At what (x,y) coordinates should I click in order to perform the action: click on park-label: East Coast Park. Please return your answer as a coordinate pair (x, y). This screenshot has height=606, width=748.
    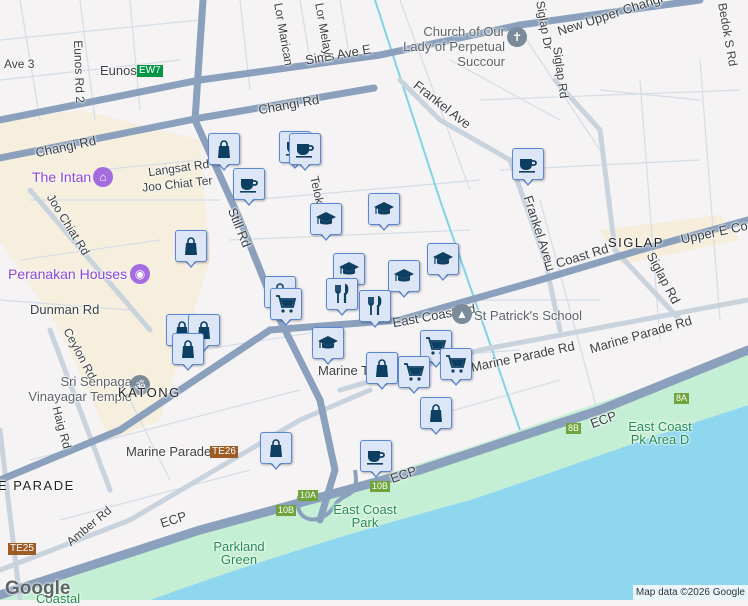
    Looking at the image, I should click on (365, 516).